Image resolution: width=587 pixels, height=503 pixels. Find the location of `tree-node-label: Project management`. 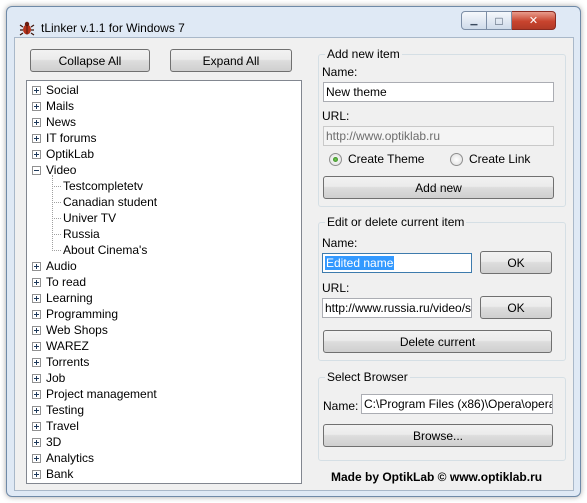

tree-node-label: Project management is located at coordinates (101, 394).